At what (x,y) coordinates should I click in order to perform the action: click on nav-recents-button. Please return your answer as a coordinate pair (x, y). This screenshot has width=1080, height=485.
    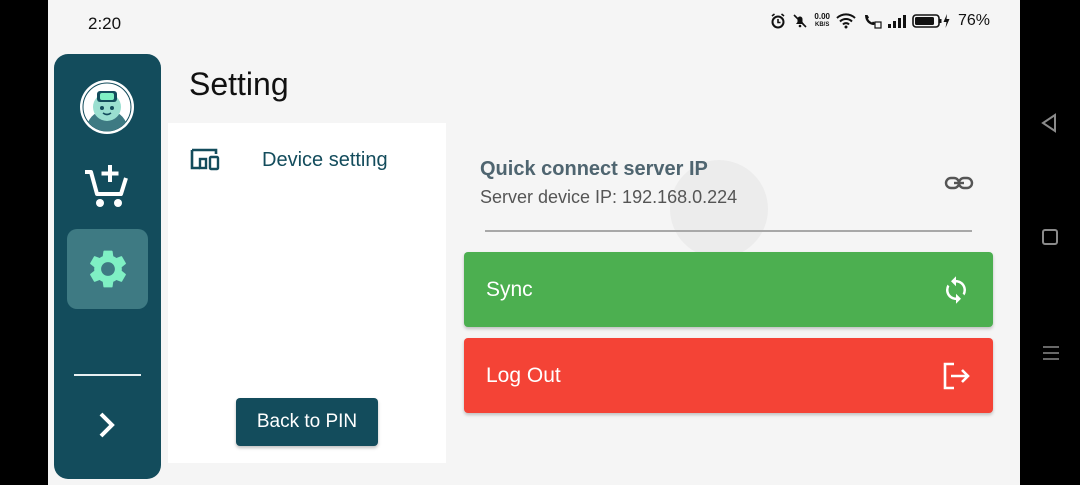
    Looking at the image, I should click on (1051, 355).